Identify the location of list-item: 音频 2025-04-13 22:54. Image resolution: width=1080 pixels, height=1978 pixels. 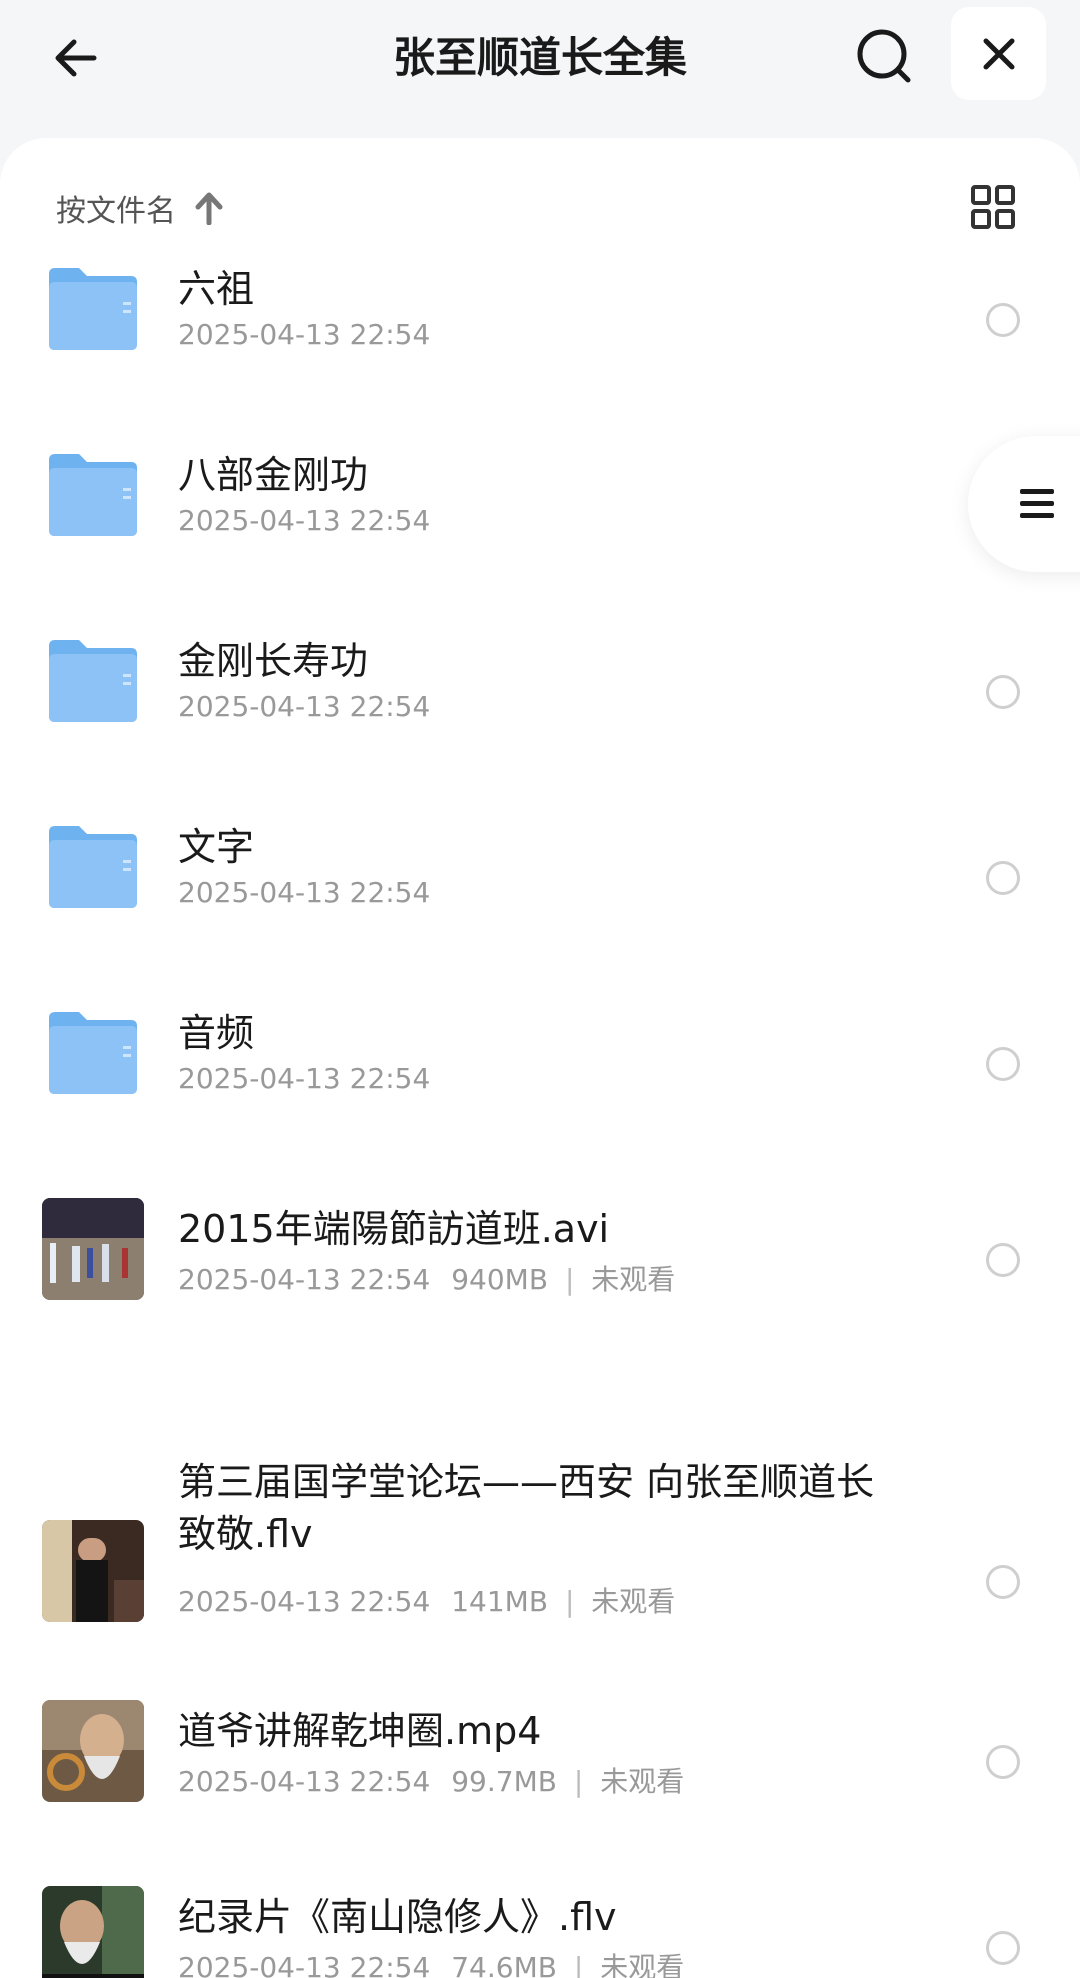
(540, 1077).